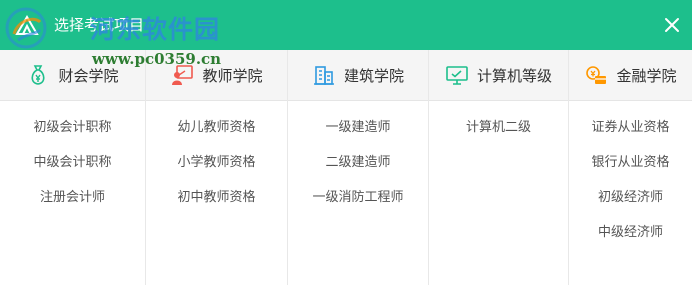 This screenshot has height=285, width=692. Describe the element at coordinates (157, 59) in the screenshot. I see `watermark-url: www.pc0359.cn` at that location.